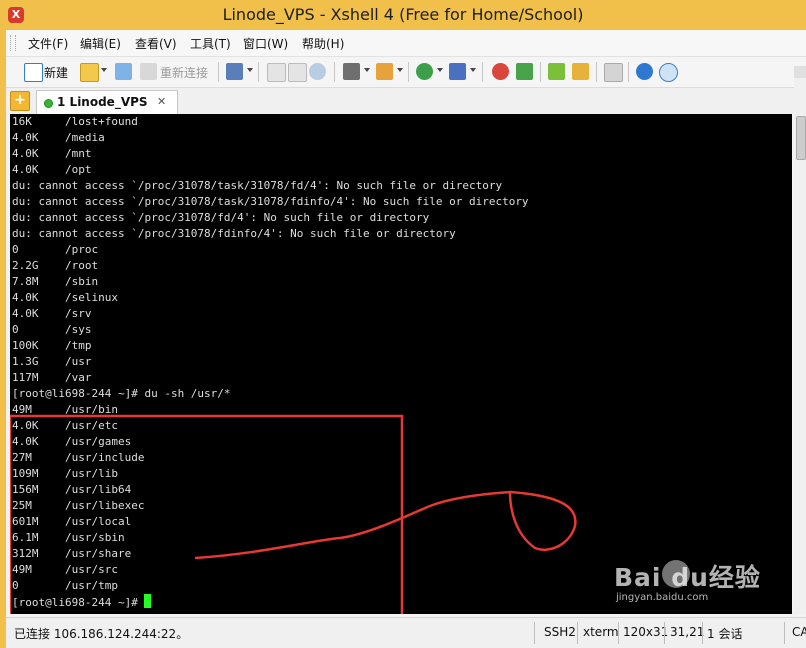 Image resolution: width=806 pixels, height=648 pixels. What do you see at coordinates (297, 72) in the screenshot?
I see `paste-icon` at bounding box center [297, 72].